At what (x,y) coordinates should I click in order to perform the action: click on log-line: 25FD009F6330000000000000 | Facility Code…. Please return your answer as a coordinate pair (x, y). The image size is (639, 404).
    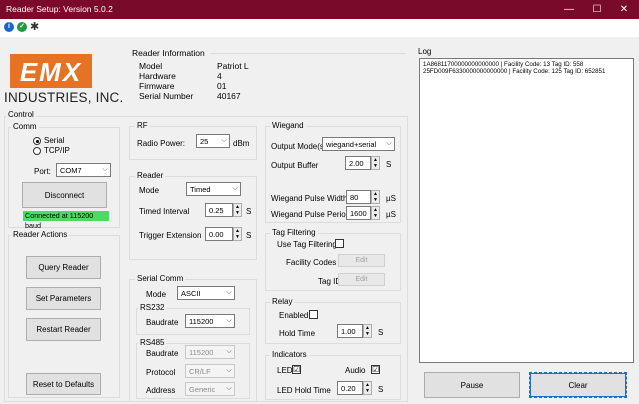
    Looking at the image, I should click on (514, 71).